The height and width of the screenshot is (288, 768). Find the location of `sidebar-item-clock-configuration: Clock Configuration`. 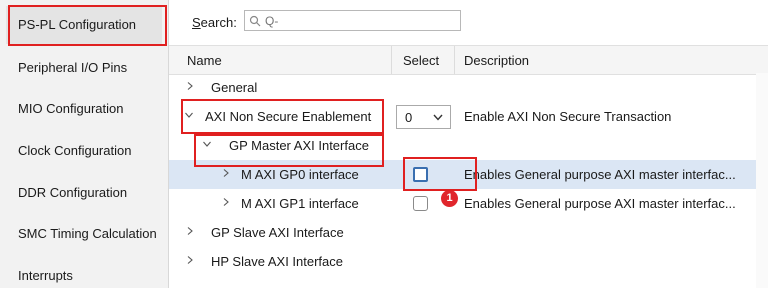

sidebar-item-clock-configuration: Clock Configuration is located at coordinates (92, 150).